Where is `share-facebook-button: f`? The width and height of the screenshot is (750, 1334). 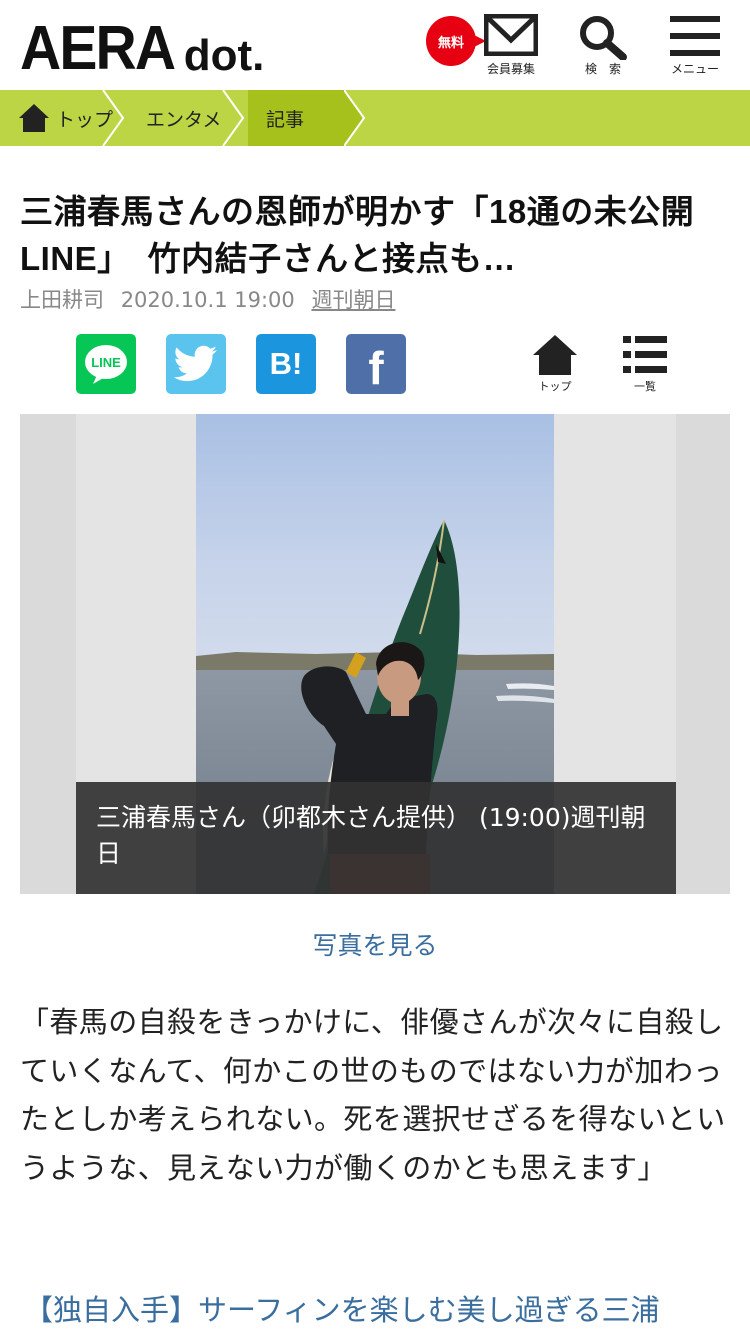 share-facebook-button: f is located at coordinates (376, 364).